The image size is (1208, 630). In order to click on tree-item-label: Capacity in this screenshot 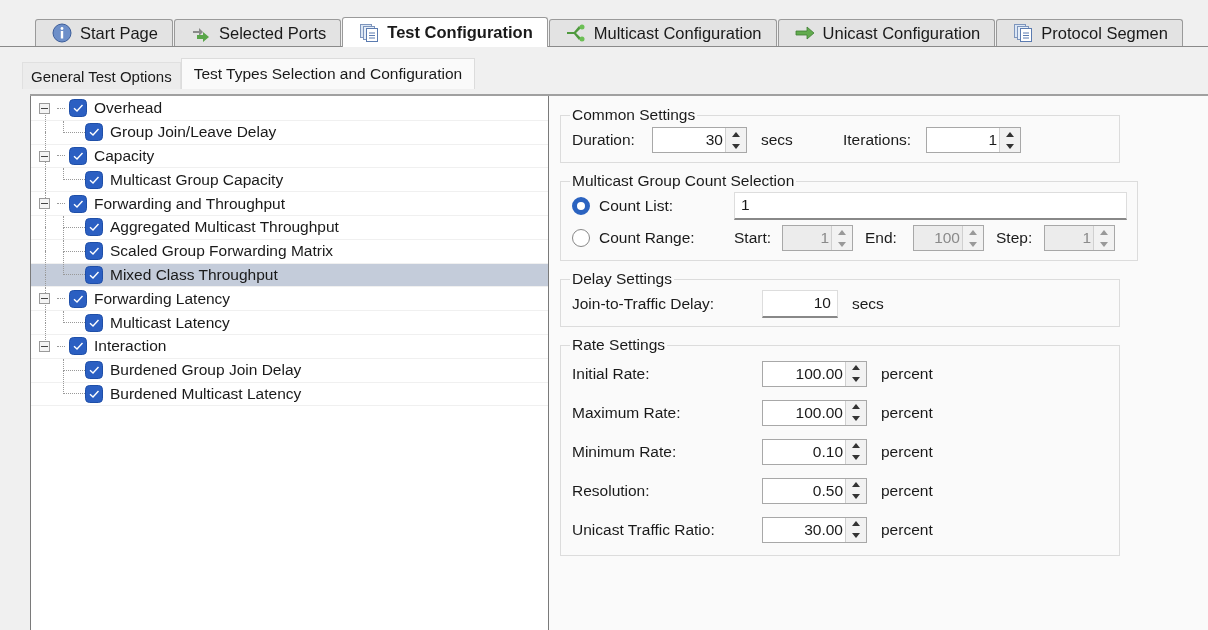, I will do `click(124, 156)`.